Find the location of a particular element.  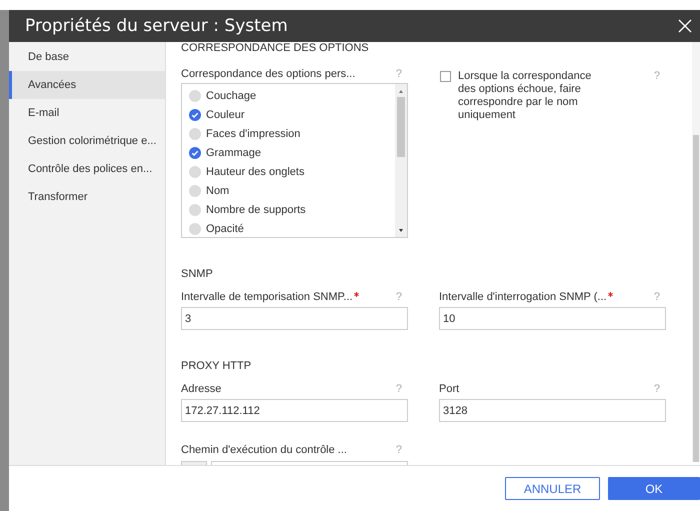

field-label: Port is located at coordinates (449, 389).